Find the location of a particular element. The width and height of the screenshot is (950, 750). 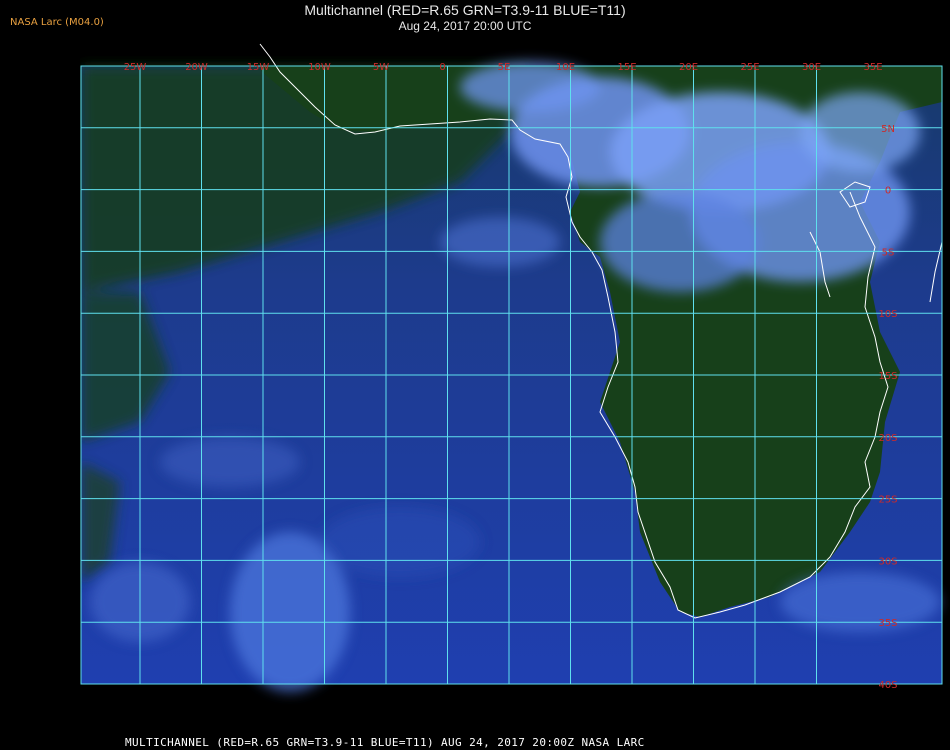

latitude-label: 5N is located at coordinates (888, 129).